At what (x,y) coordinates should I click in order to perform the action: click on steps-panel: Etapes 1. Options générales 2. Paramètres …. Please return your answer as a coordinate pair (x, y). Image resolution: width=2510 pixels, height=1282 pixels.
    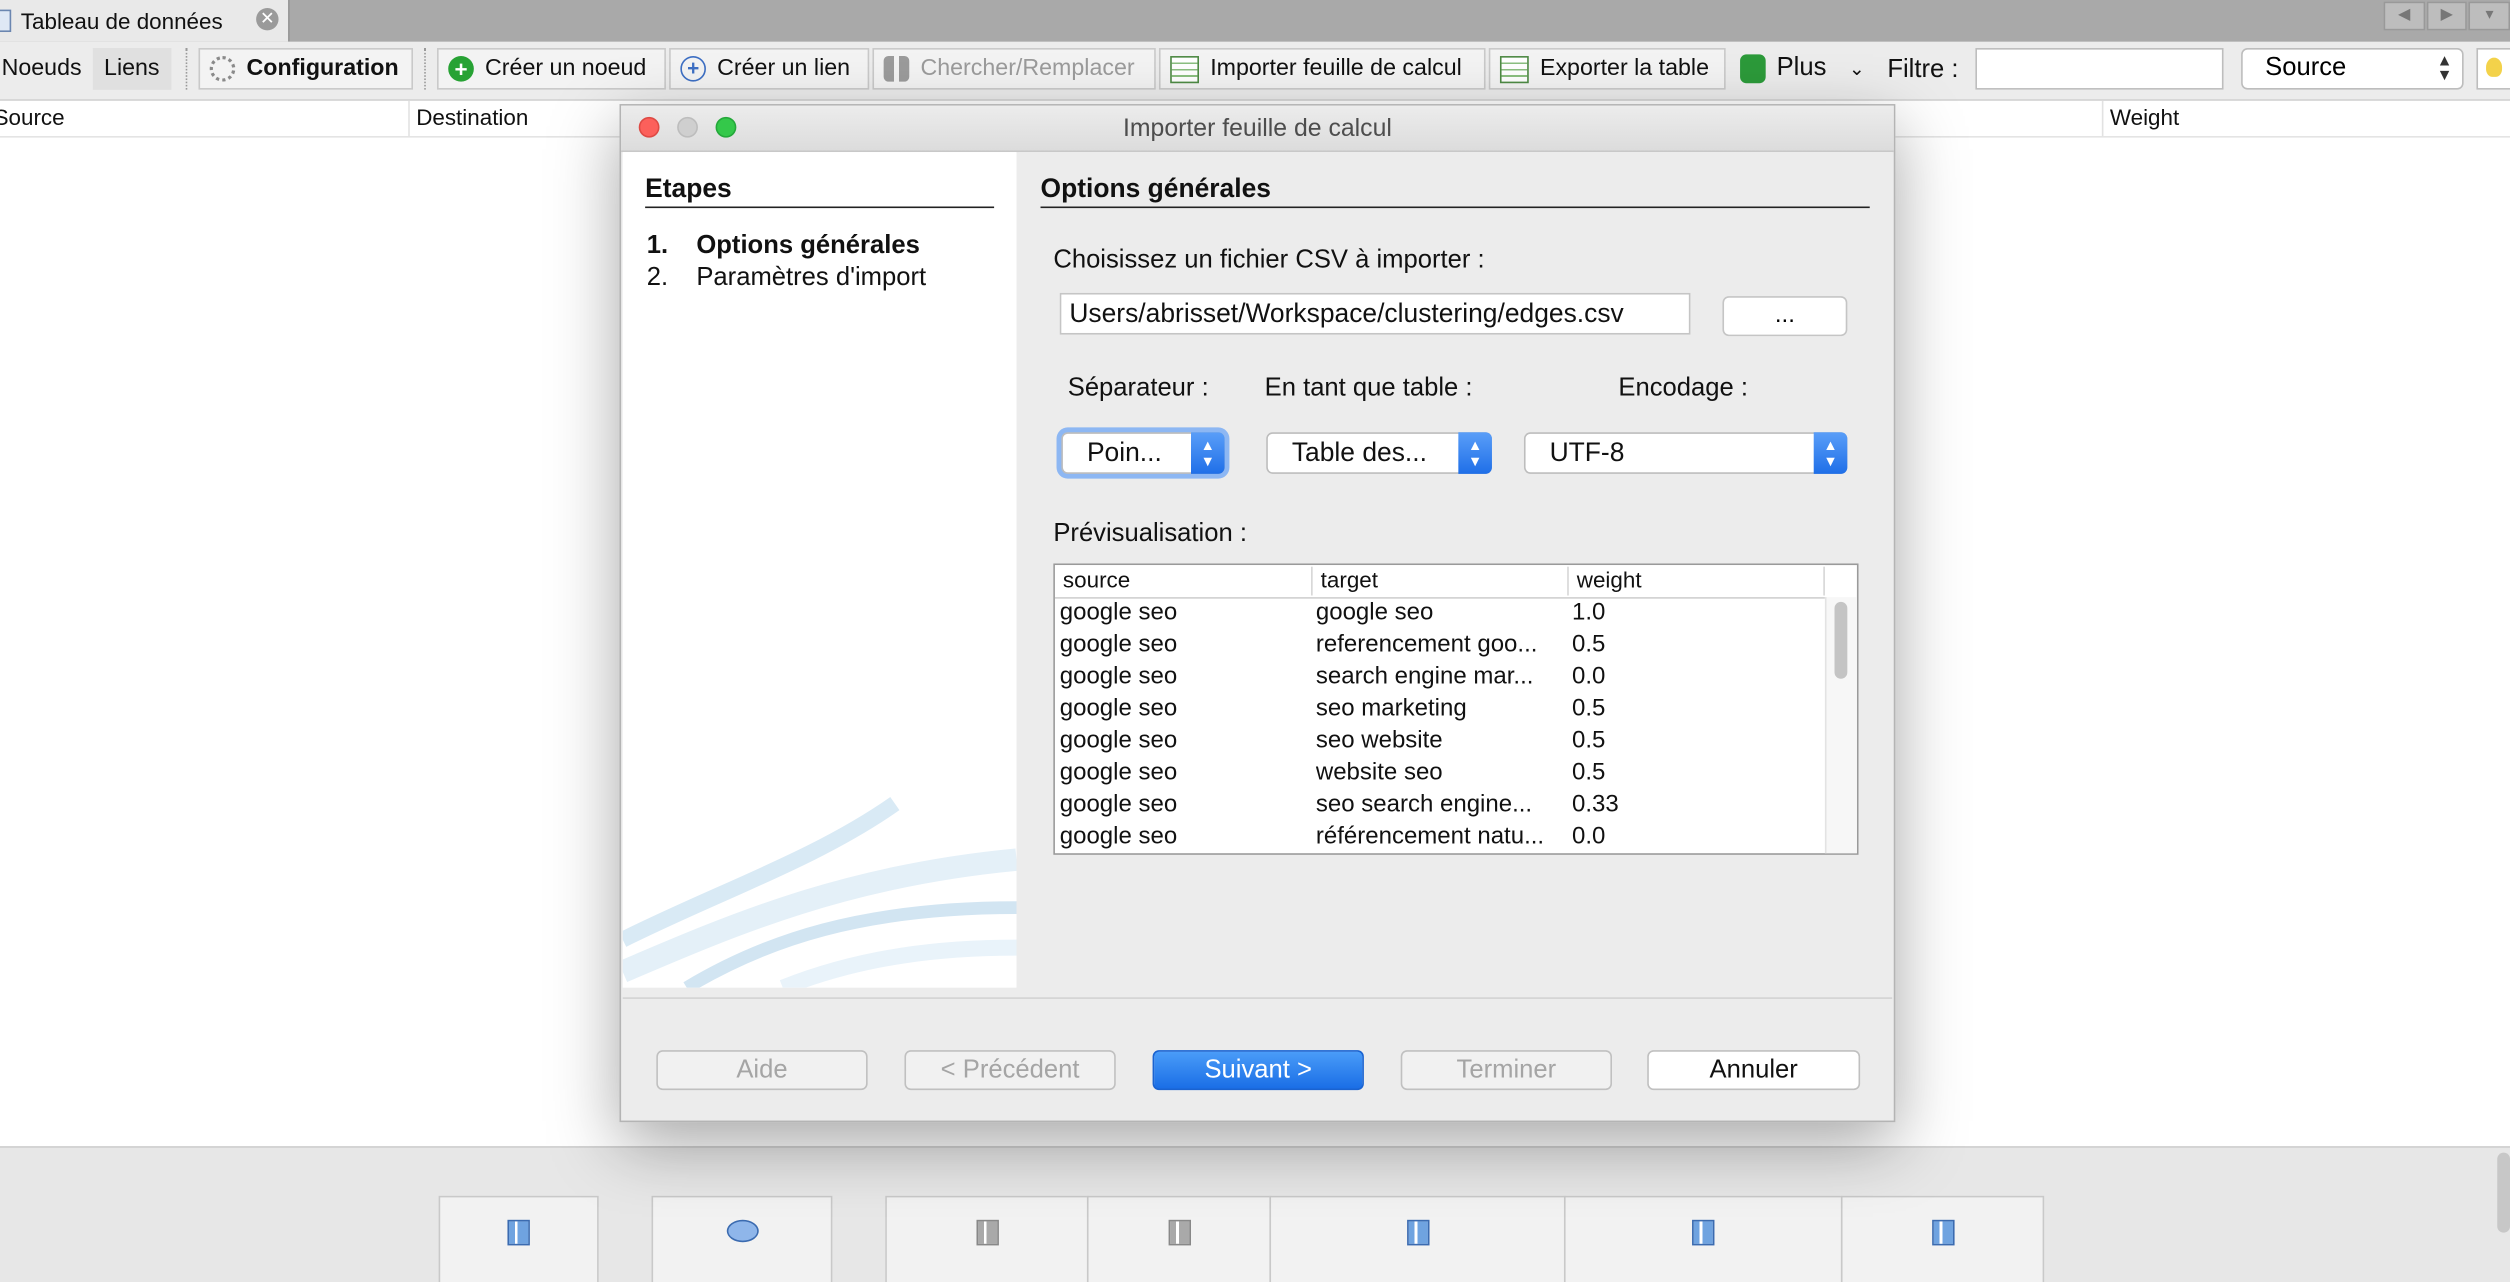
    Looking at the image, I should click on (819, 570).